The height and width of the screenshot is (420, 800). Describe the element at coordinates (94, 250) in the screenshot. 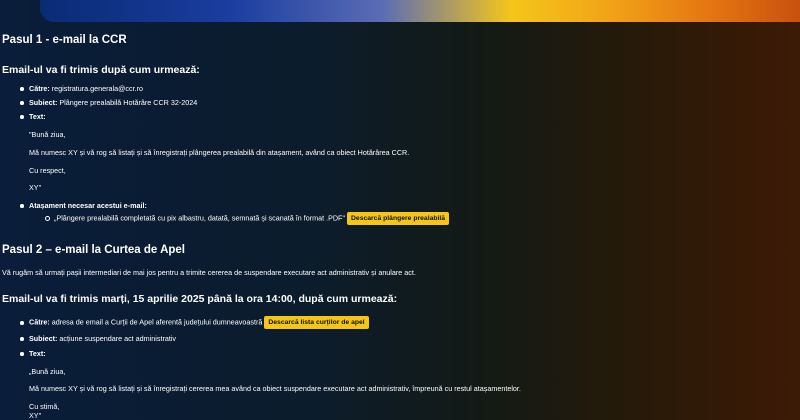

I see `step2-title: Pasul 2 – e-mail la Curtea de Apel` at that location.